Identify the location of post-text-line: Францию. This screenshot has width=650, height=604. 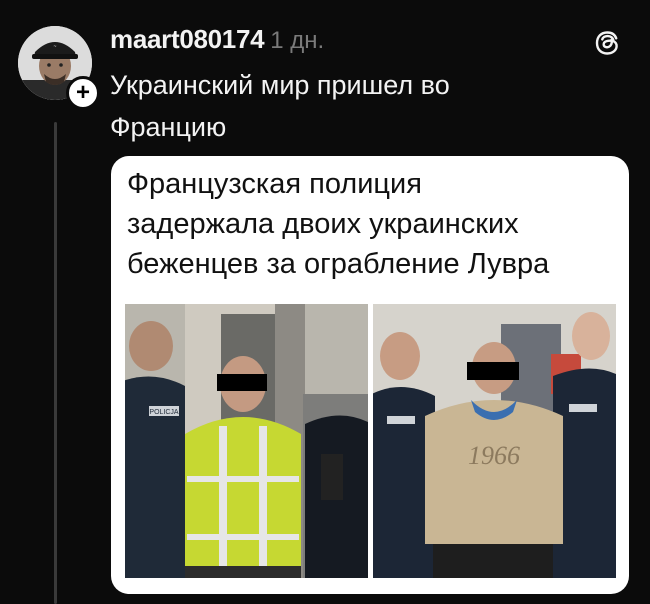
(168, 127).